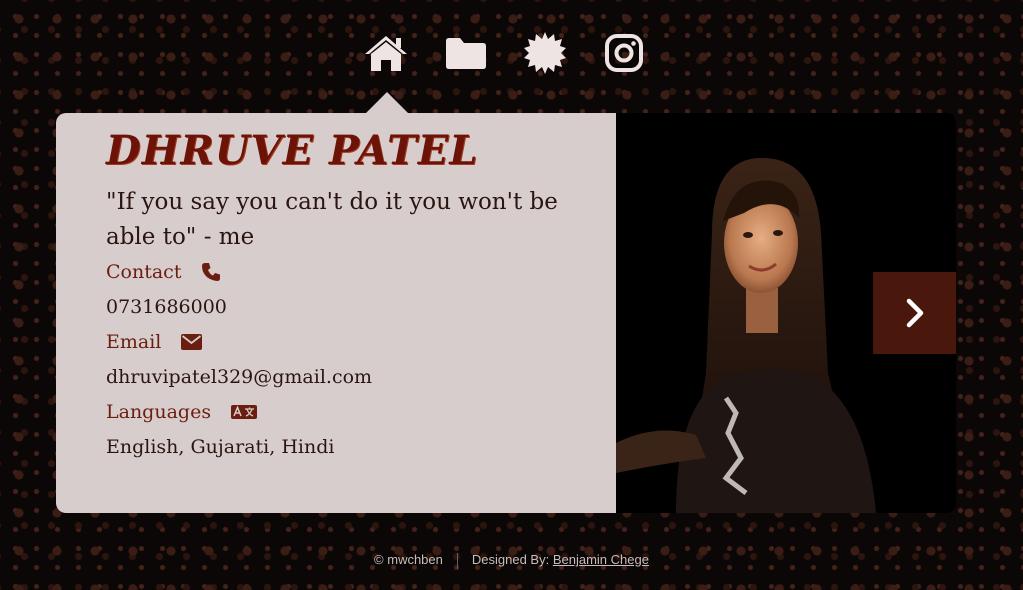  I want to click on phone-icon, so click(211, 272).